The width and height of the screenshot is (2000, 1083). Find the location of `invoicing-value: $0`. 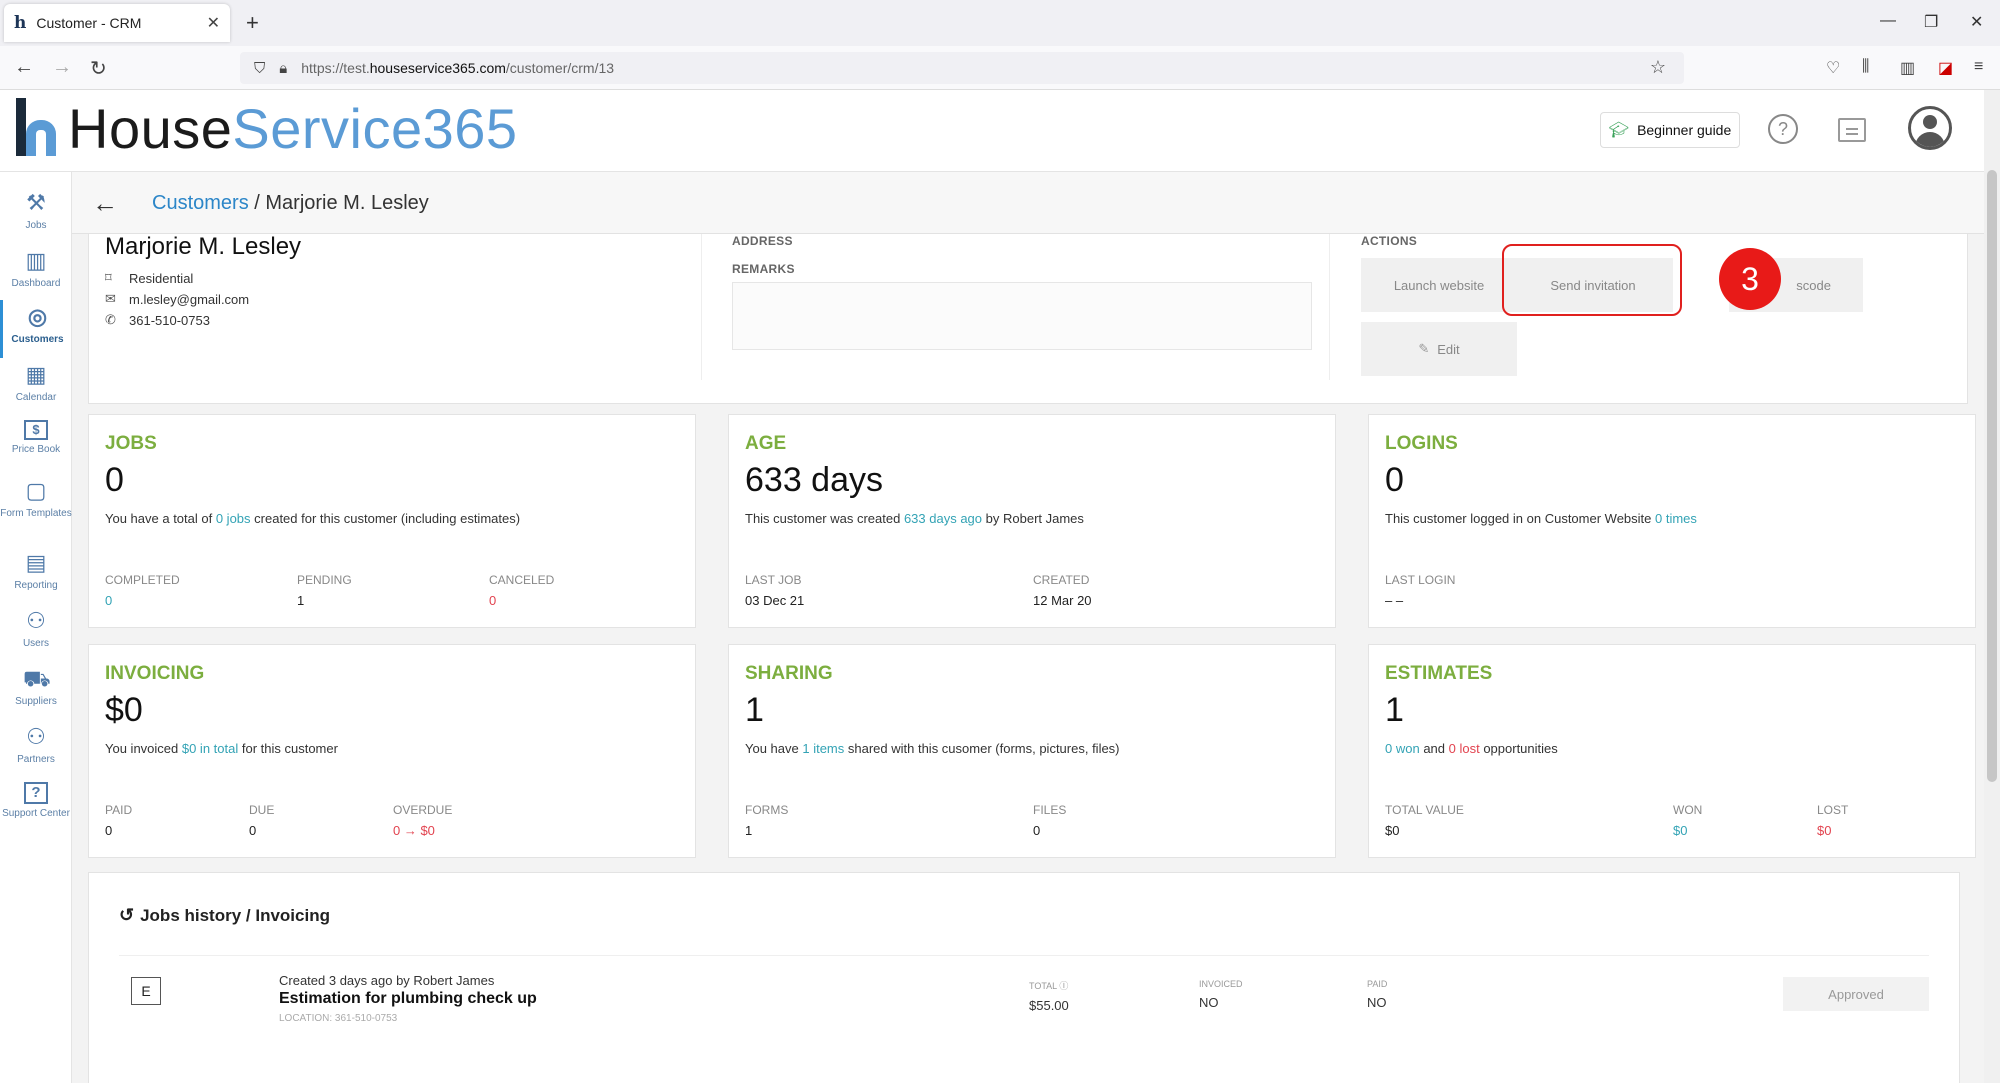

invoicing-value: $0 is located at coordinates (124, 710).